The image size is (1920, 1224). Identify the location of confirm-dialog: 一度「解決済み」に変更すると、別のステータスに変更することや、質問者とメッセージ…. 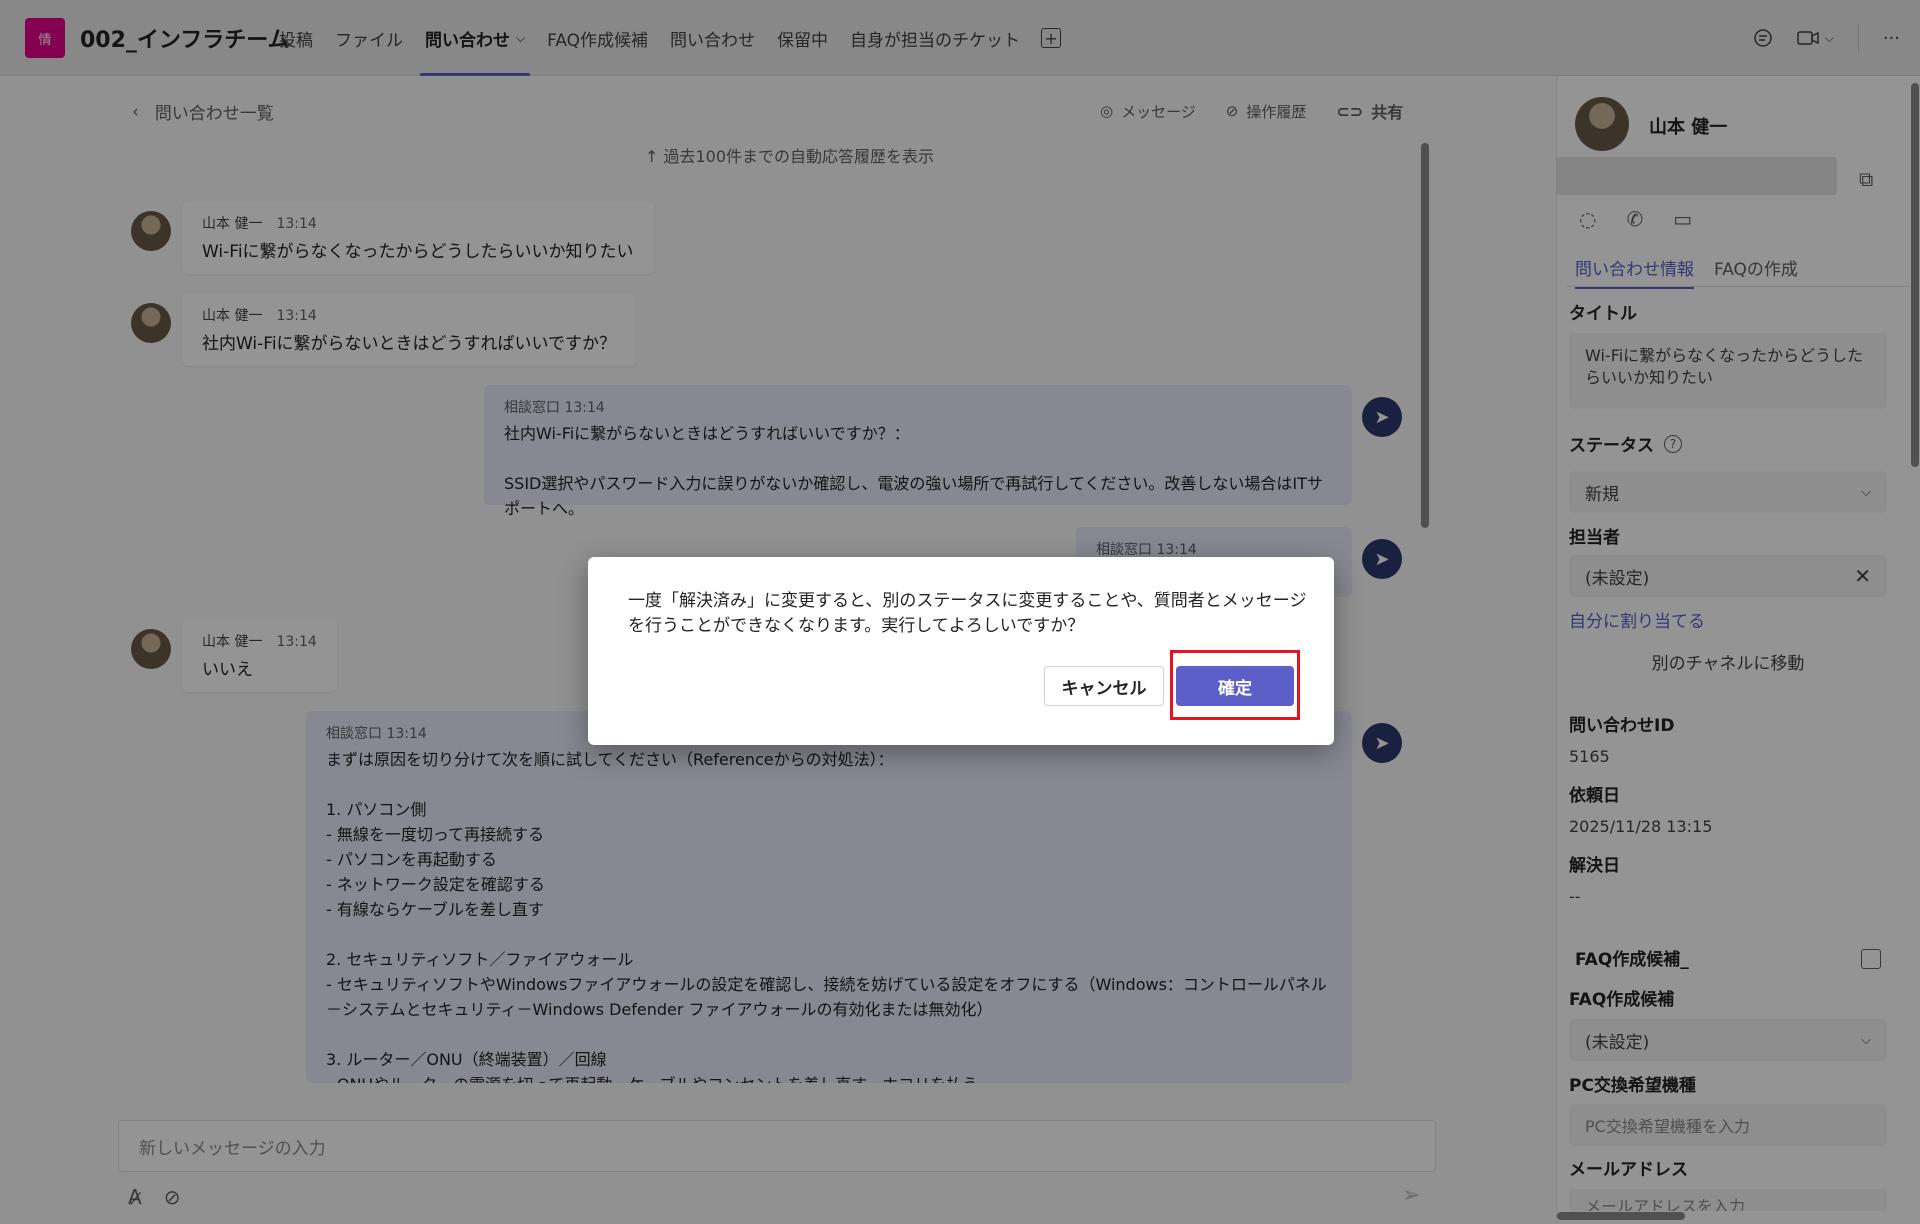
(961, 651).